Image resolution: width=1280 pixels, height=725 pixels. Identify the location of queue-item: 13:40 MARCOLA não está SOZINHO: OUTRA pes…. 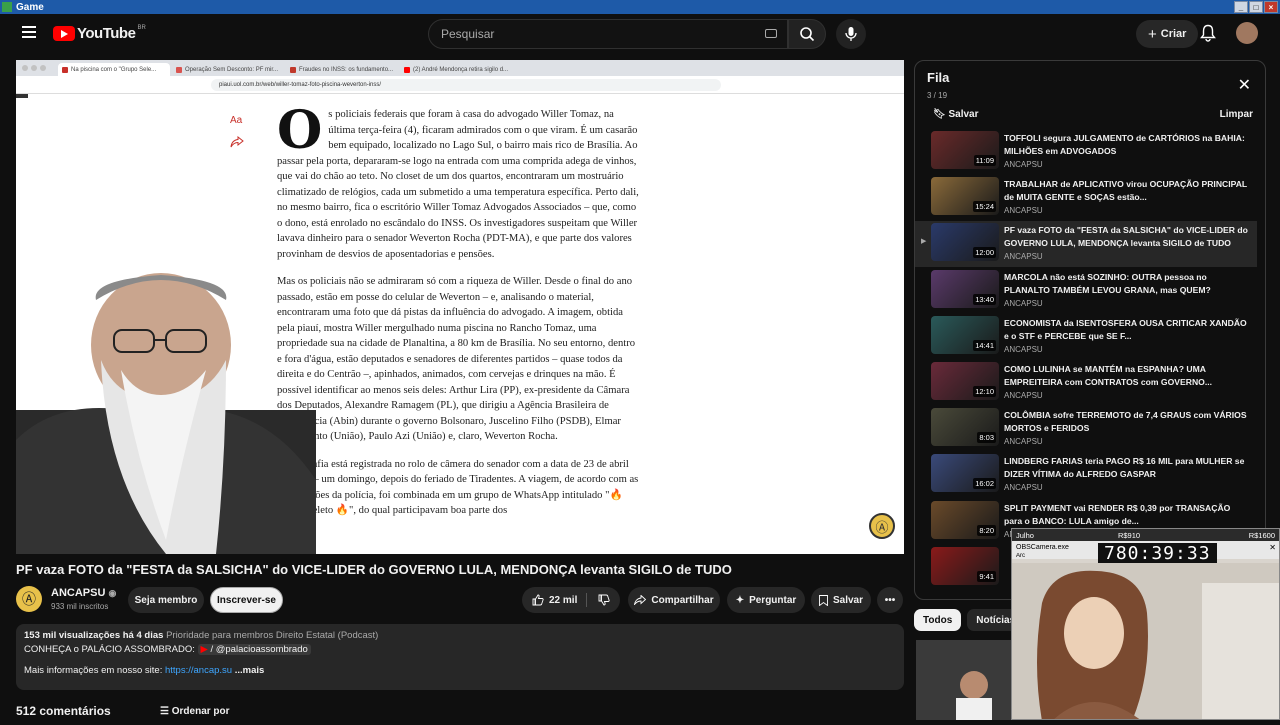
(1086, 291).